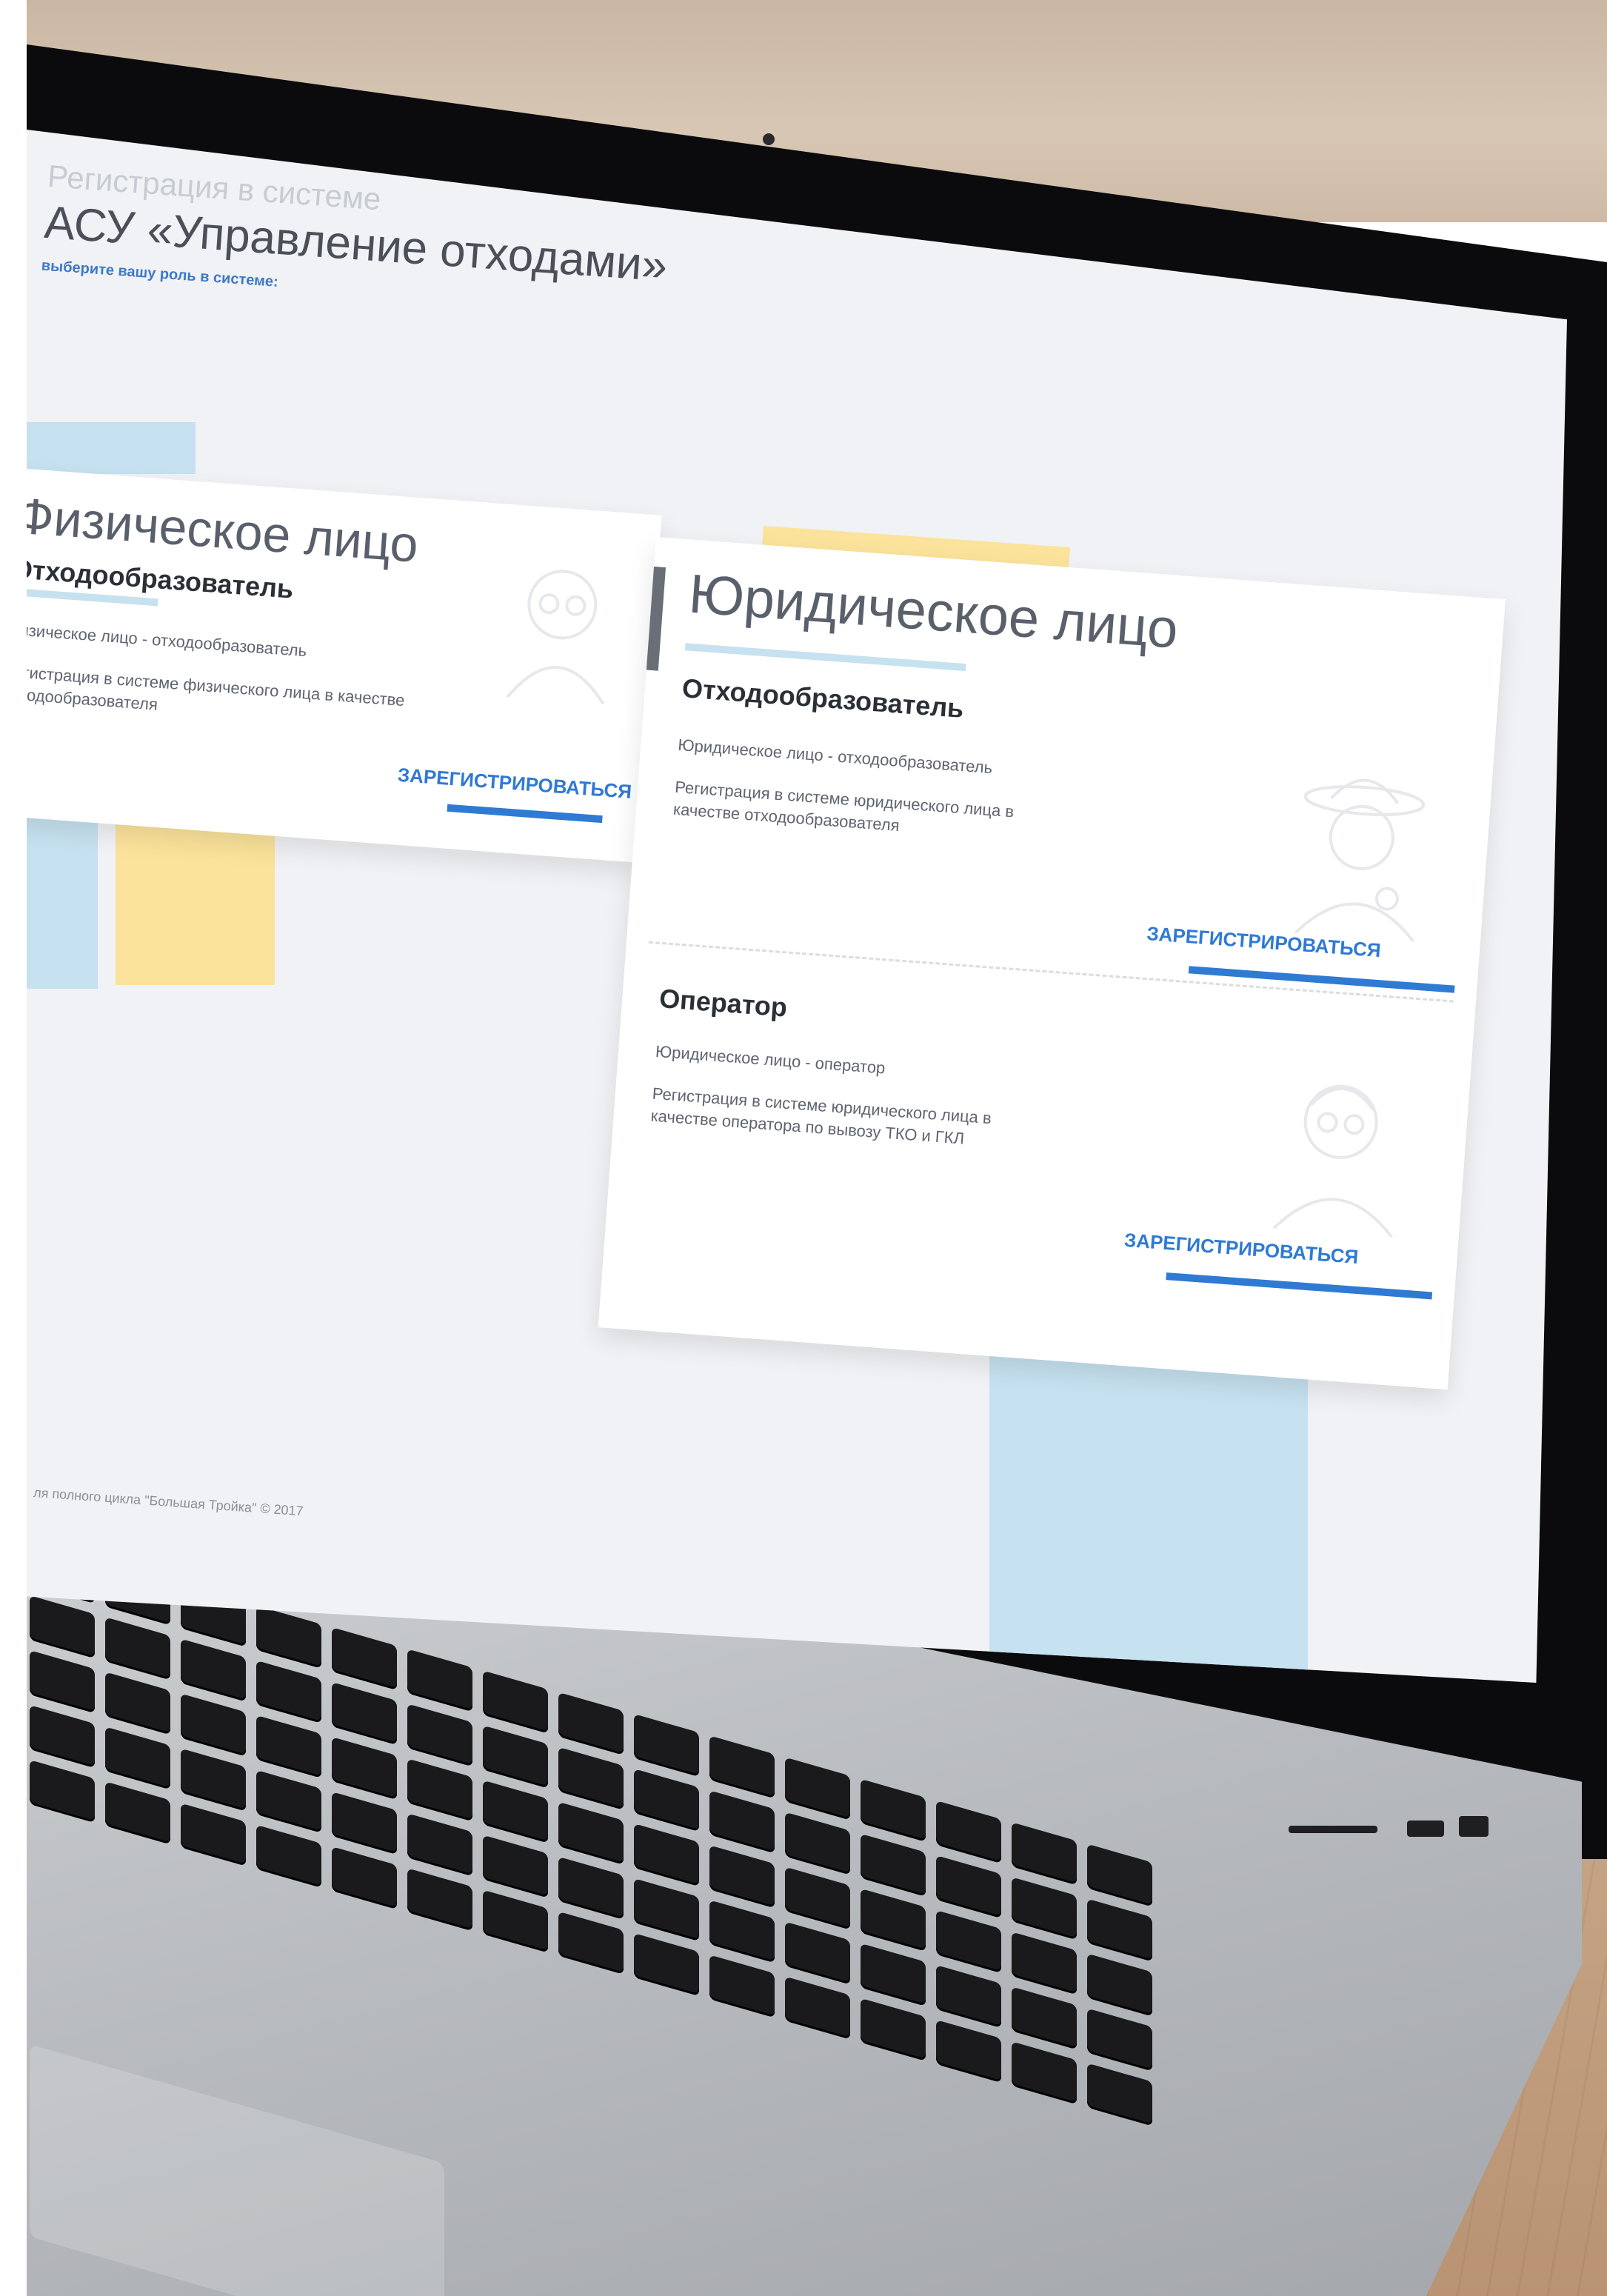 The image size is (1607, 2296). What do you see at coordinates (769, 139) in the screenshot?
I see `webcam` at bounding box center [769, 139].